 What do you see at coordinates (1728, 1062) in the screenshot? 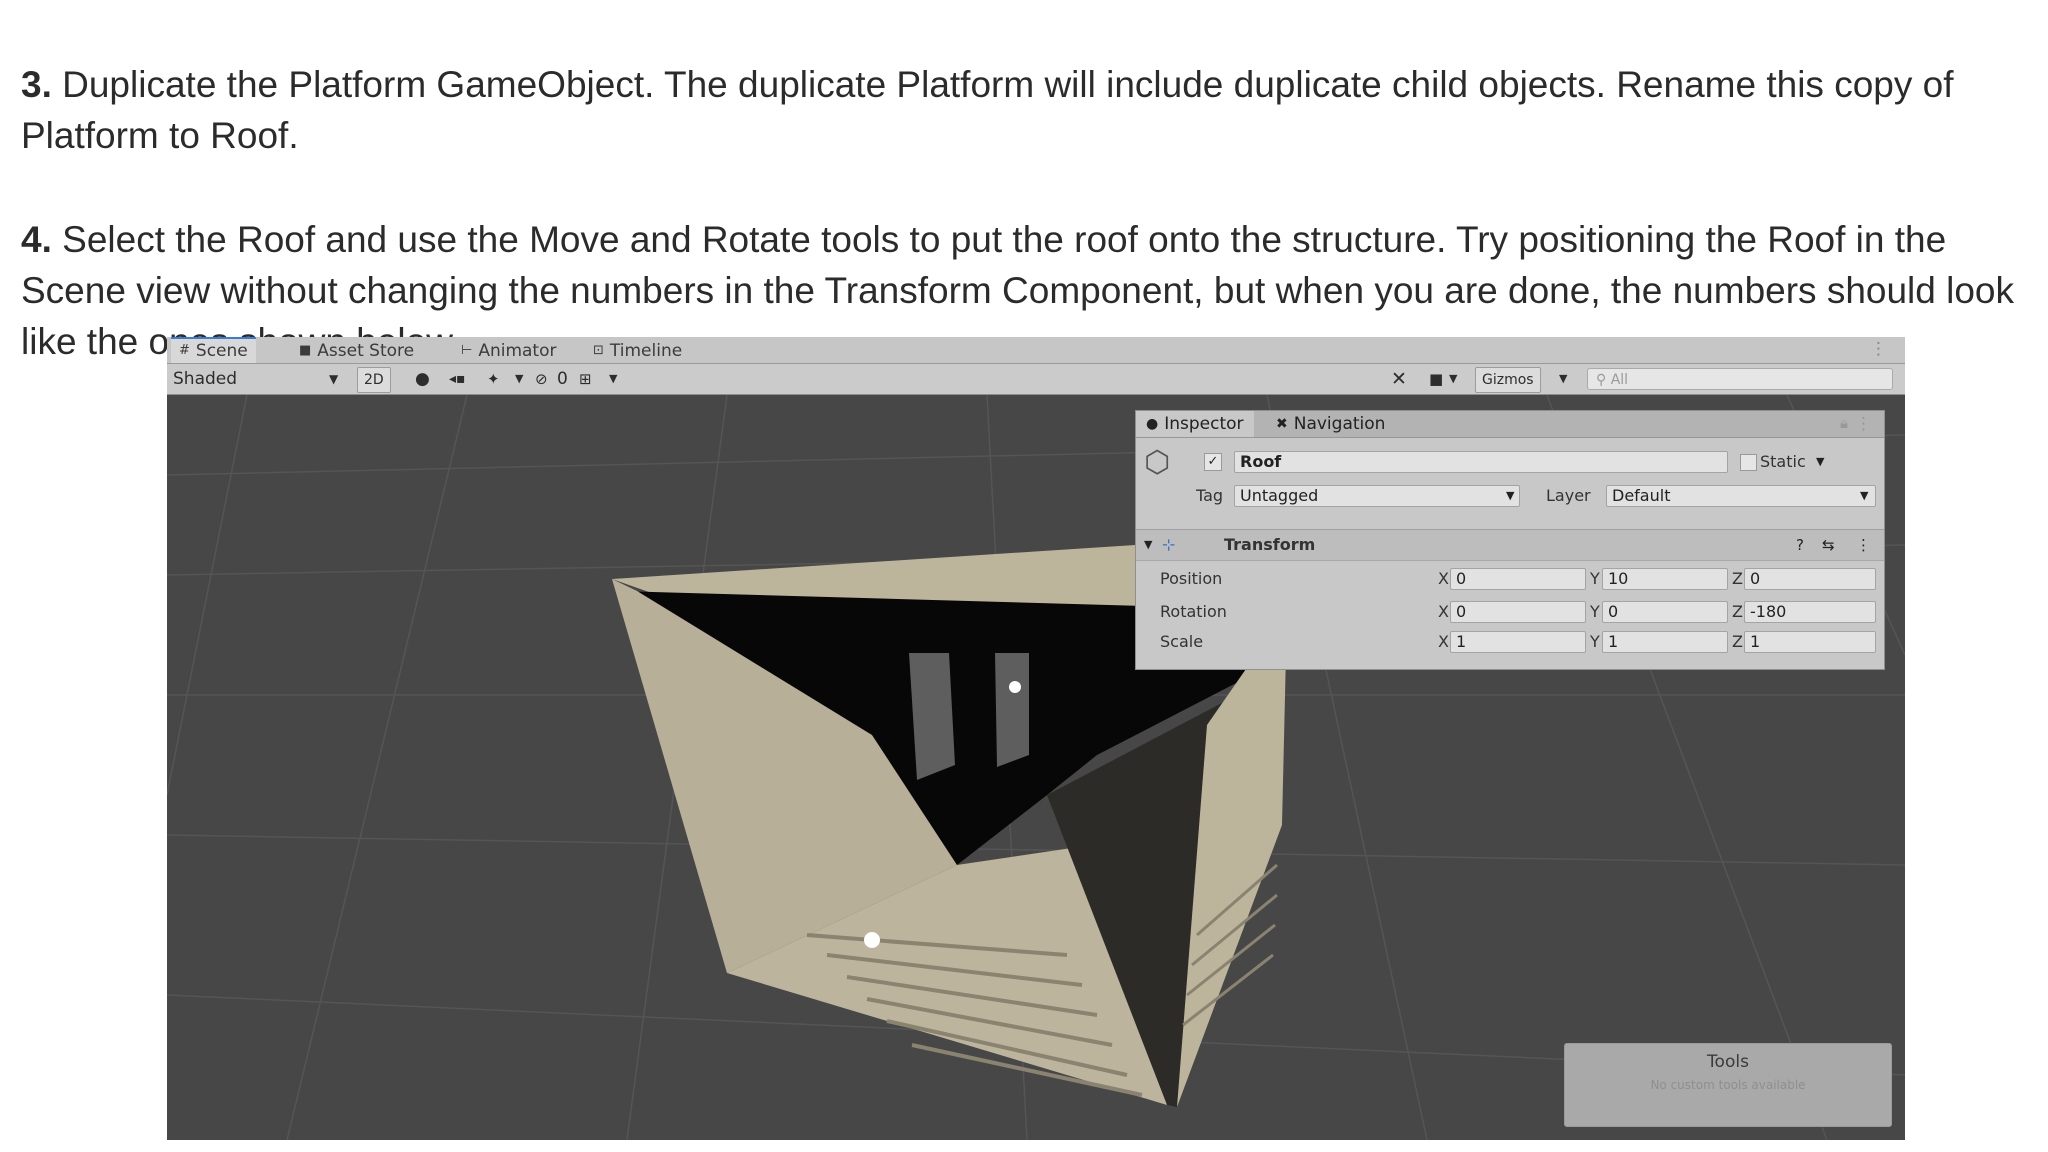
I see `tools-title: Tools` at bounding box center [1728, 1062].